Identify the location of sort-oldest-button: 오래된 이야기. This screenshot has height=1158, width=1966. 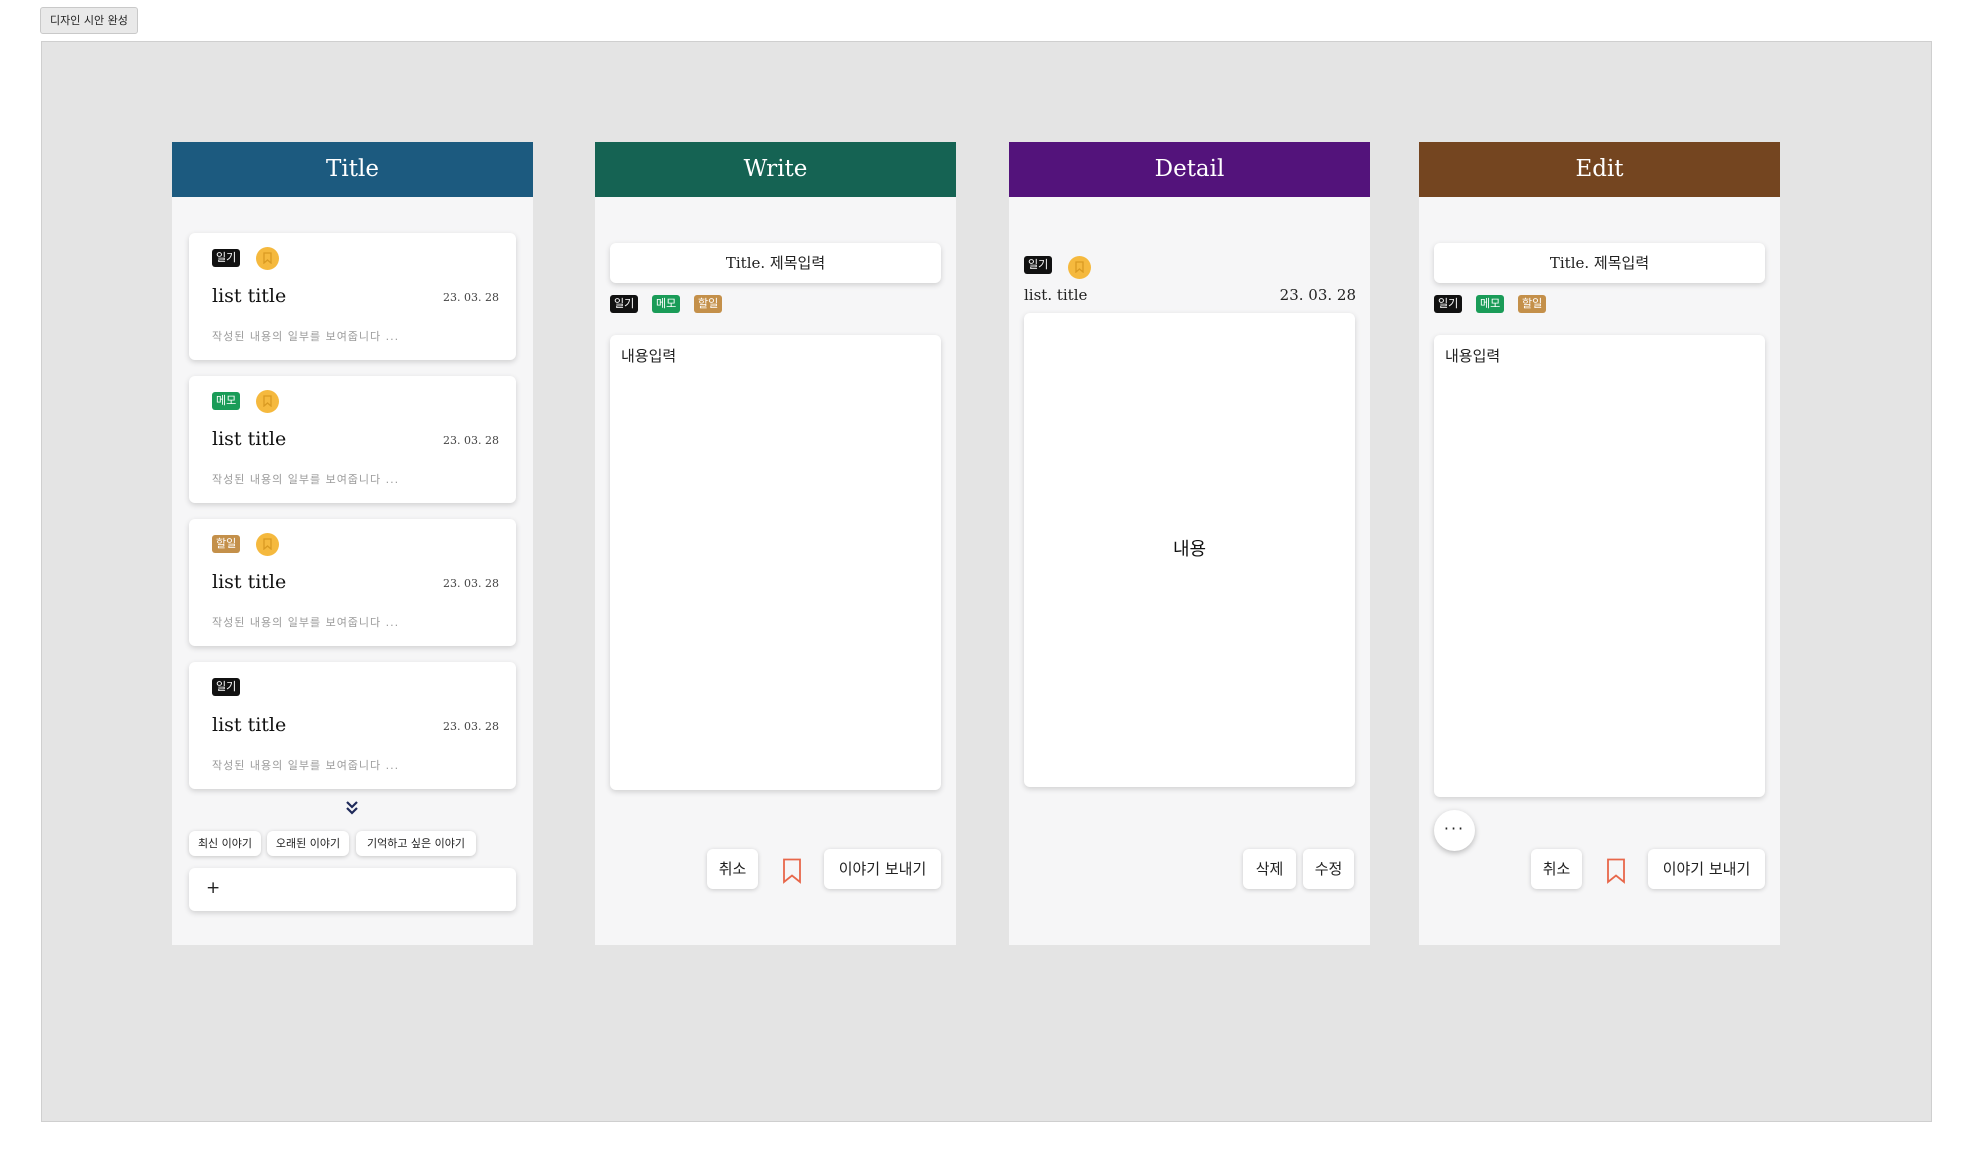
(308, 843).